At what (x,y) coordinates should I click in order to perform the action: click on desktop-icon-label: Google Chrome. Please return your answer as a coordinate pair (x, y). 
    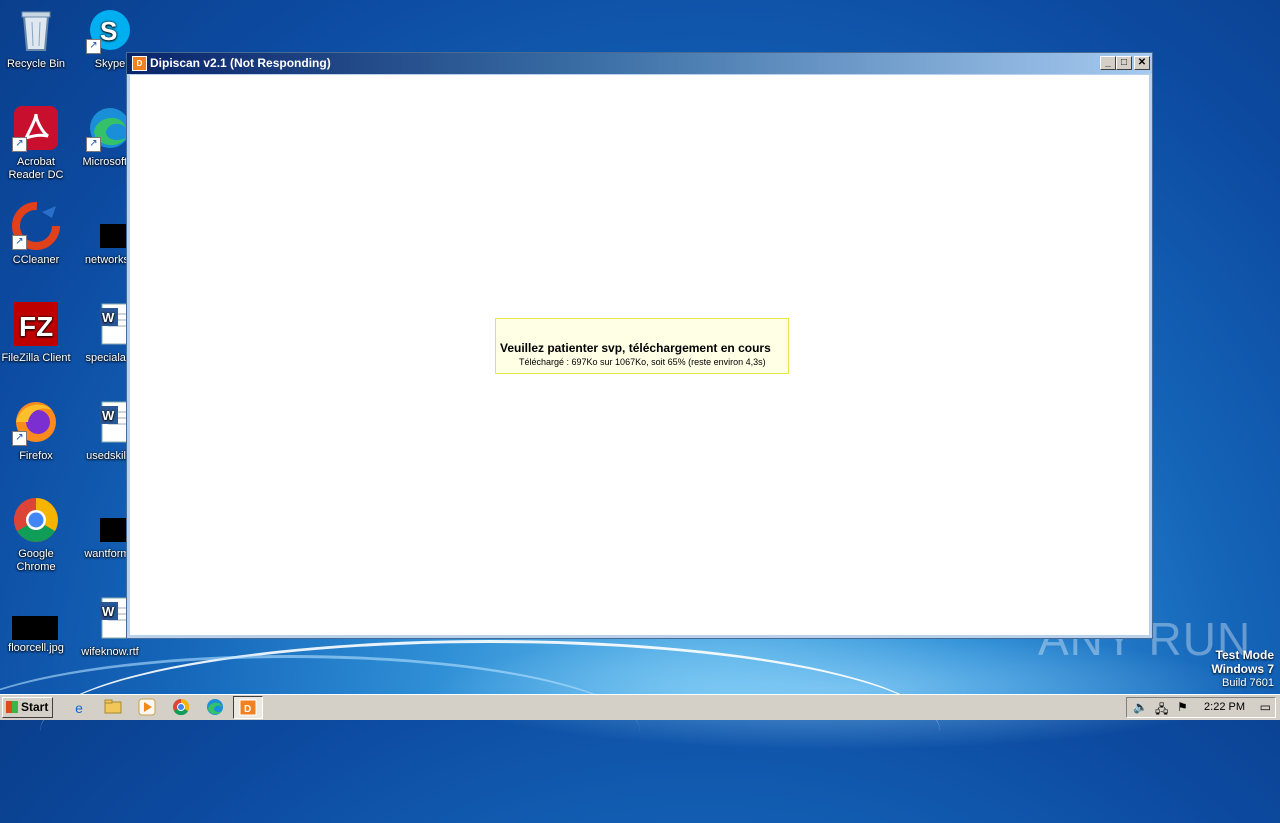
    Looking at the image, I should click on (36, 560).